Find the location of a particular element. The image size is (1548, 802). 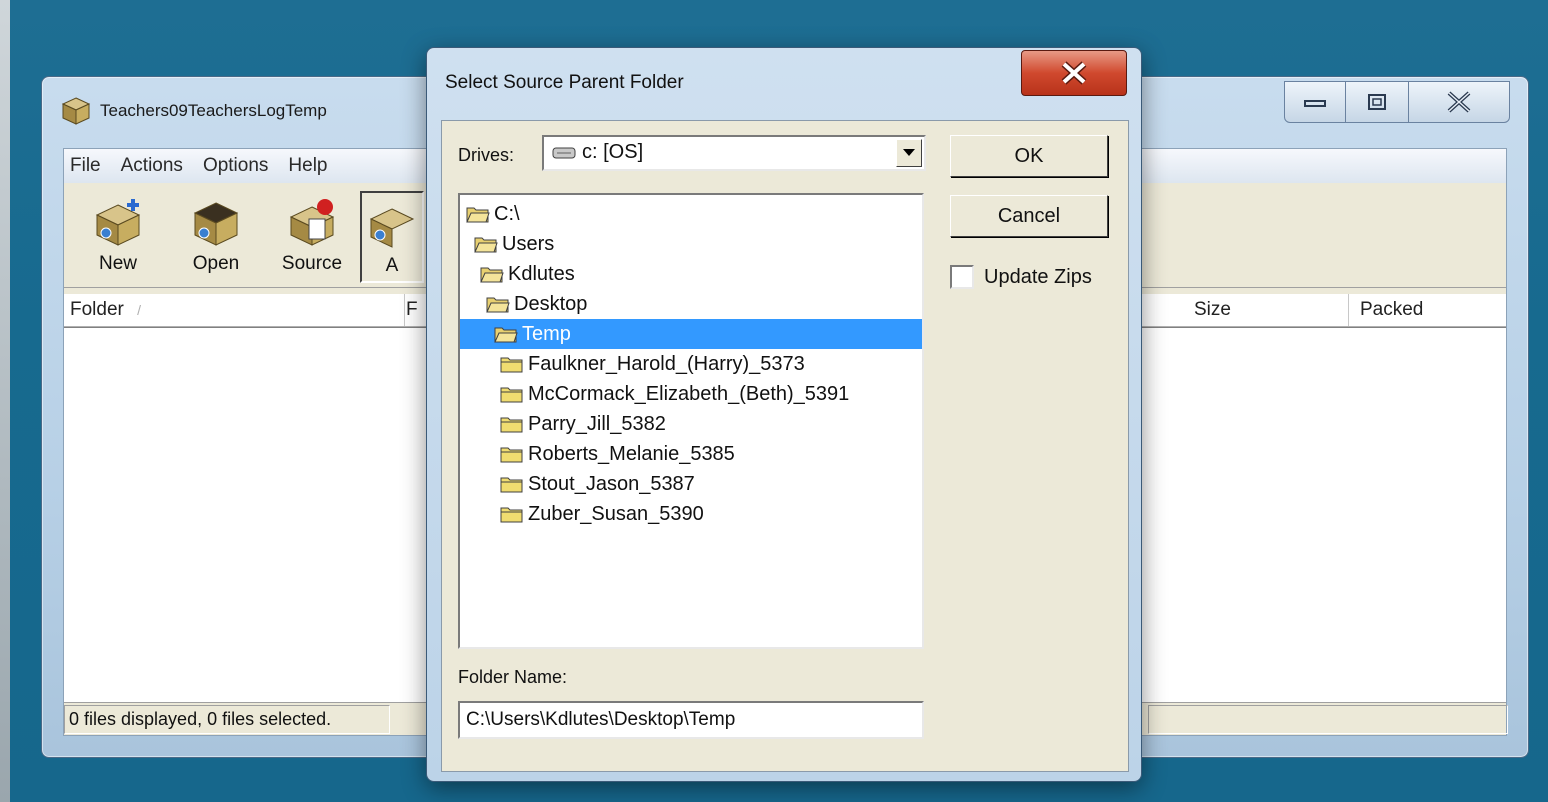

open-button: Open is located at coordinates (216, 235).